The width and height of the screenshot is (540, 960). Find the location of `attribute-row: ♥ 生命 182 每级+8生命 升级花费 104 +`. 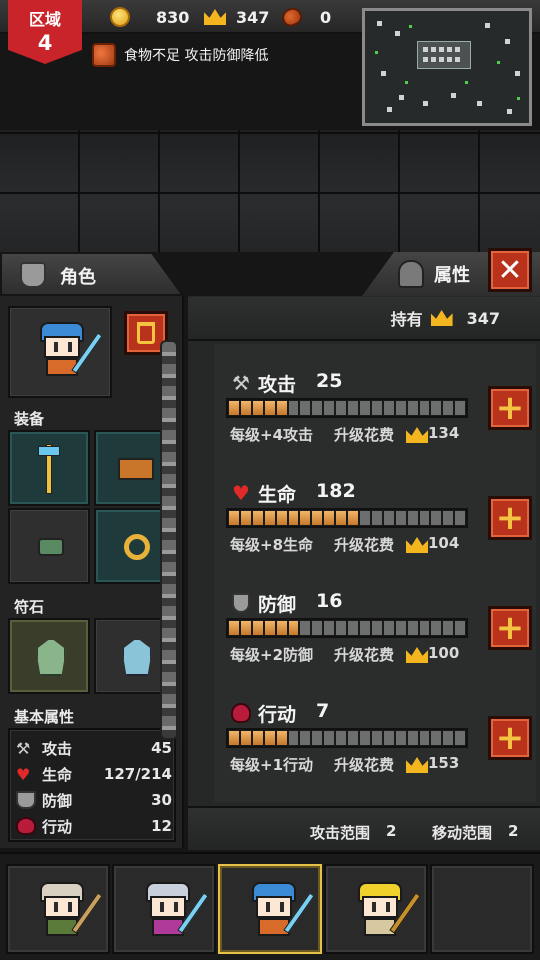

attribute-row: ♥ 生命 182 每级+8生命 升级花费 104 + is located at coordinates (381, 521).